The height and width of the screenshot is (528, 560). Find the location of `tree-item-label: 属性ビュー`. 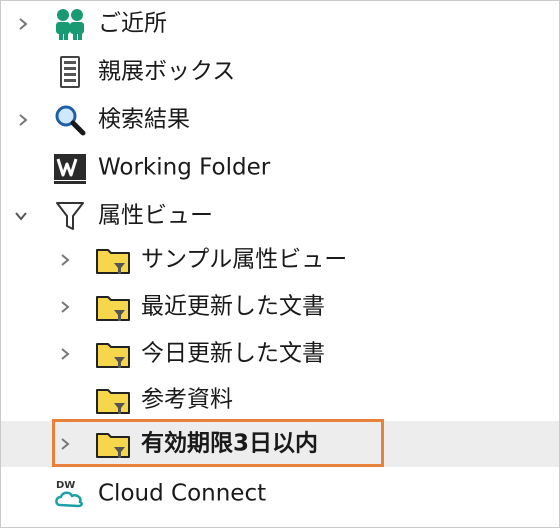

tree-item-label: 属性ビュー is located at coordinates (155, 215).